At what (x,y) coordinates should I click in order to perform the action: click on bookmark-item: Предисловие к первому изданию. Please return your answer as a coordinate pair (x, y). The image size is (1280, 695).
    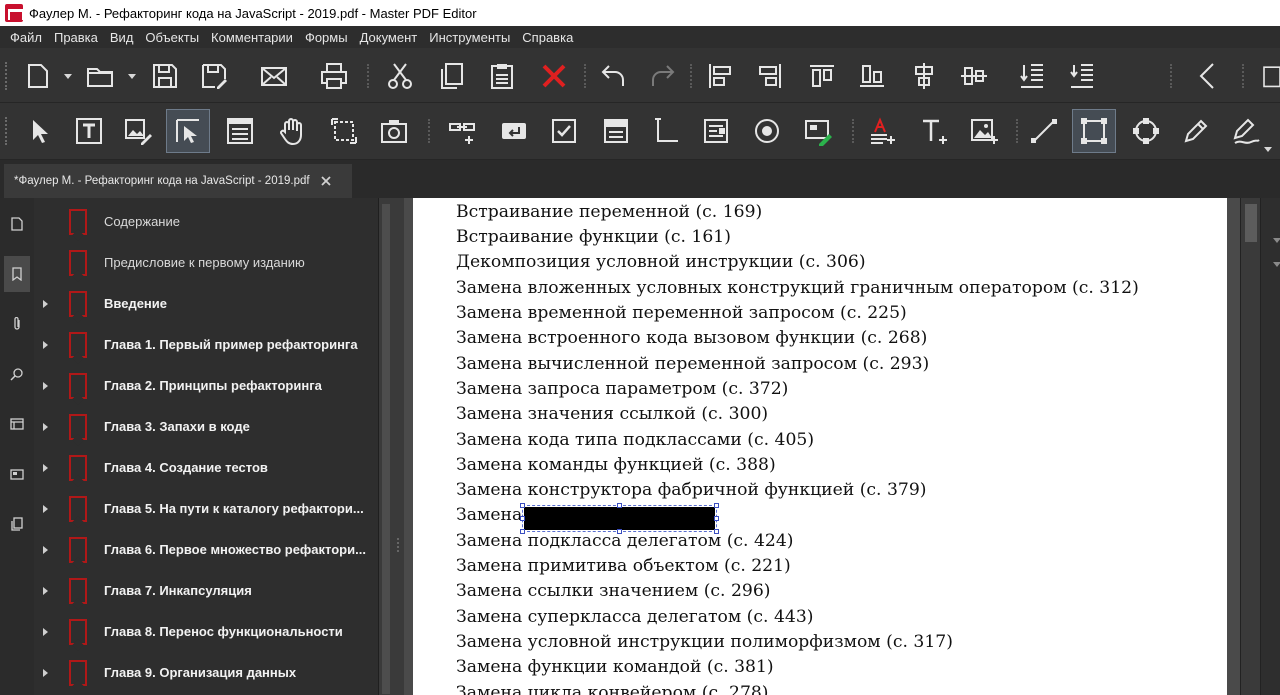
    Looking at the image, I should click on (206, 262).